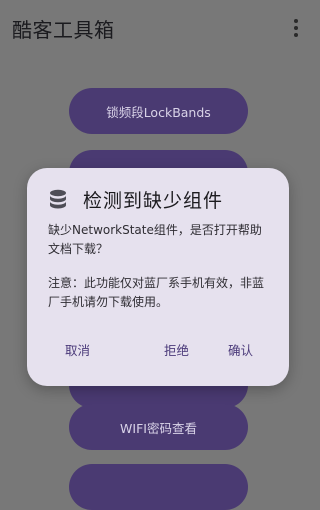  I want to click on reject-button: 拒绝, so click(176, 349).